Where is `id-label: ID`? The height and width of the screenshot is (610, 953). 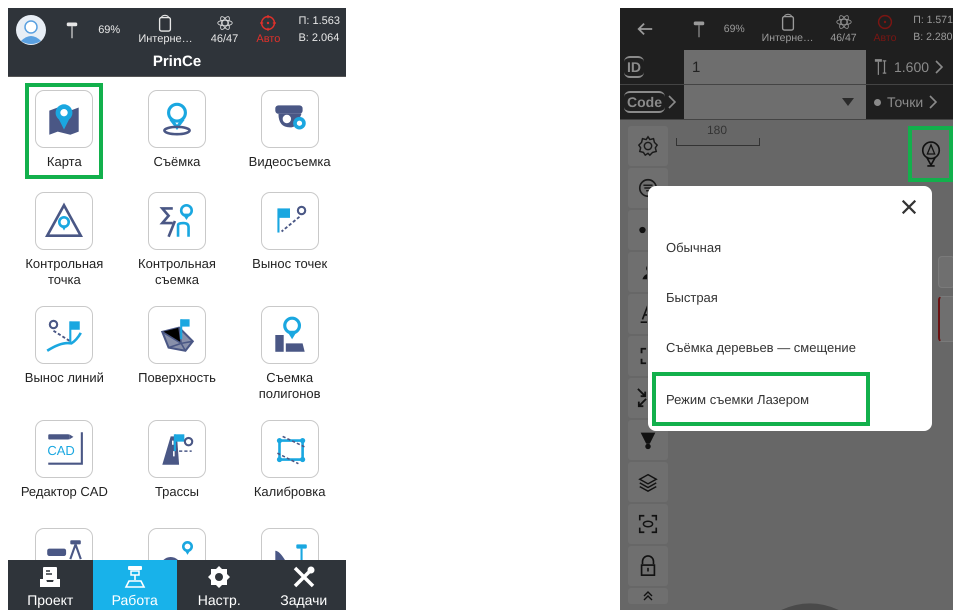
id-label: ID is located at coordinates (634, 67).